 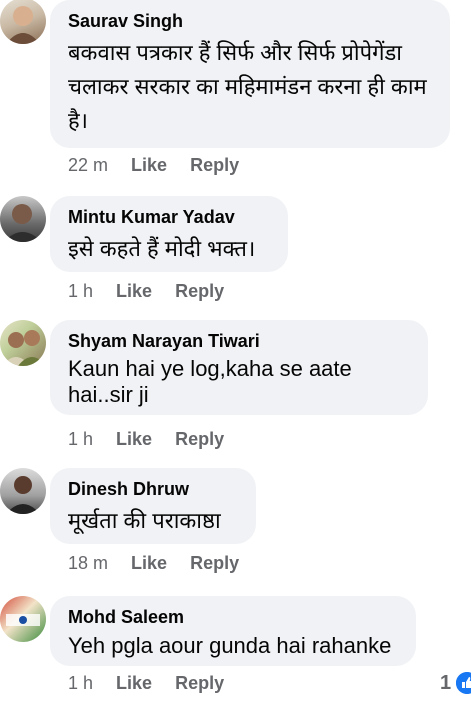 What do you see at coordinates (233, 617) in the screenshot?
I see `comment-author: Mohd Saleem` at bounding box center [233, 617].